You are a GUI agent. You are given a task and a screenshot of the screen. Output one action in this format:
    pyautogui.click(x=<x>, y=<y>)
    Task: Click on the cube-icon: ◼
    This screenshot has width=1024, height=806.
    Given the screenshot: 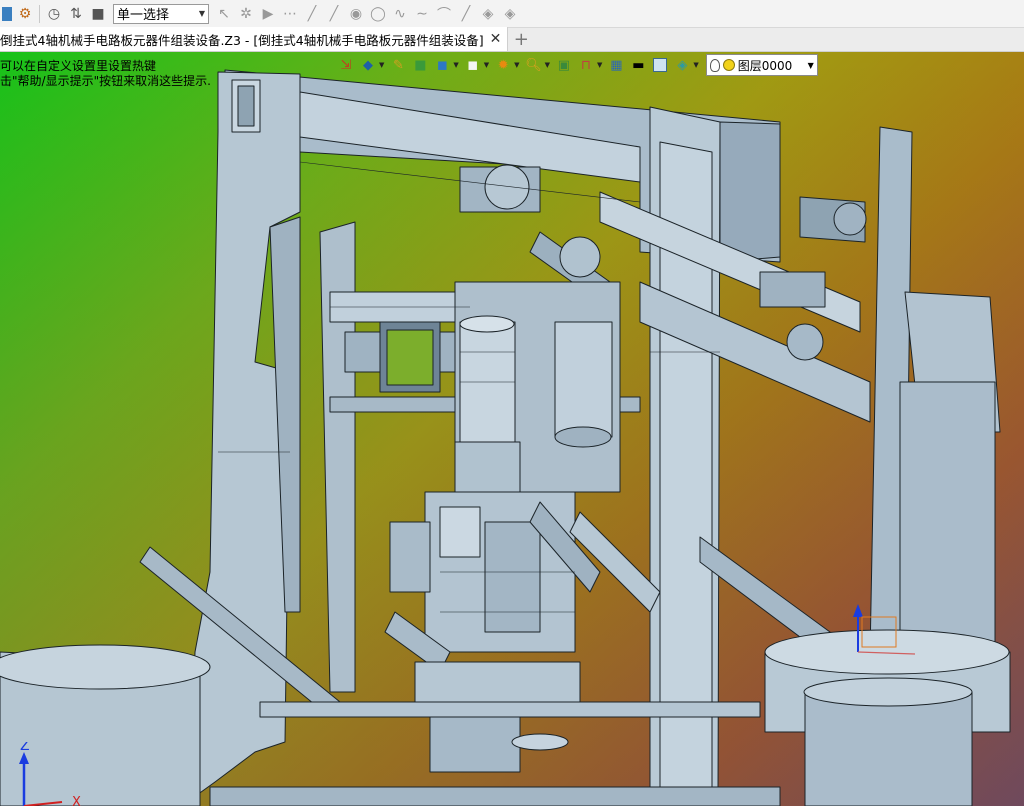 What is the action you would take?
    pyautogui.click(x=442, y=65)
    